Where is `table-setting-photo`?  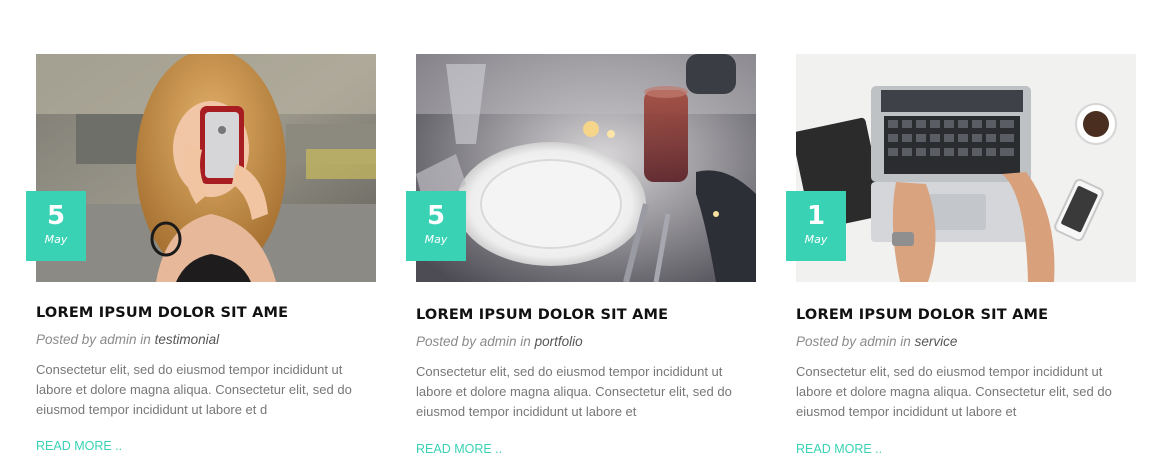
table-setting-photo is located at coordinates (586, 168).